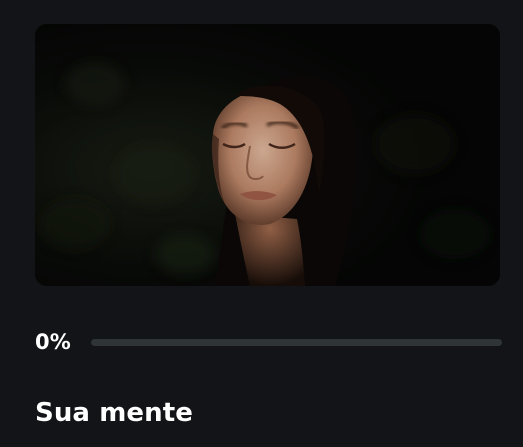  What do you see at coordinates (296, 342) in the screenshot?
I see `progress-bar` at bounding box center [296, 342].